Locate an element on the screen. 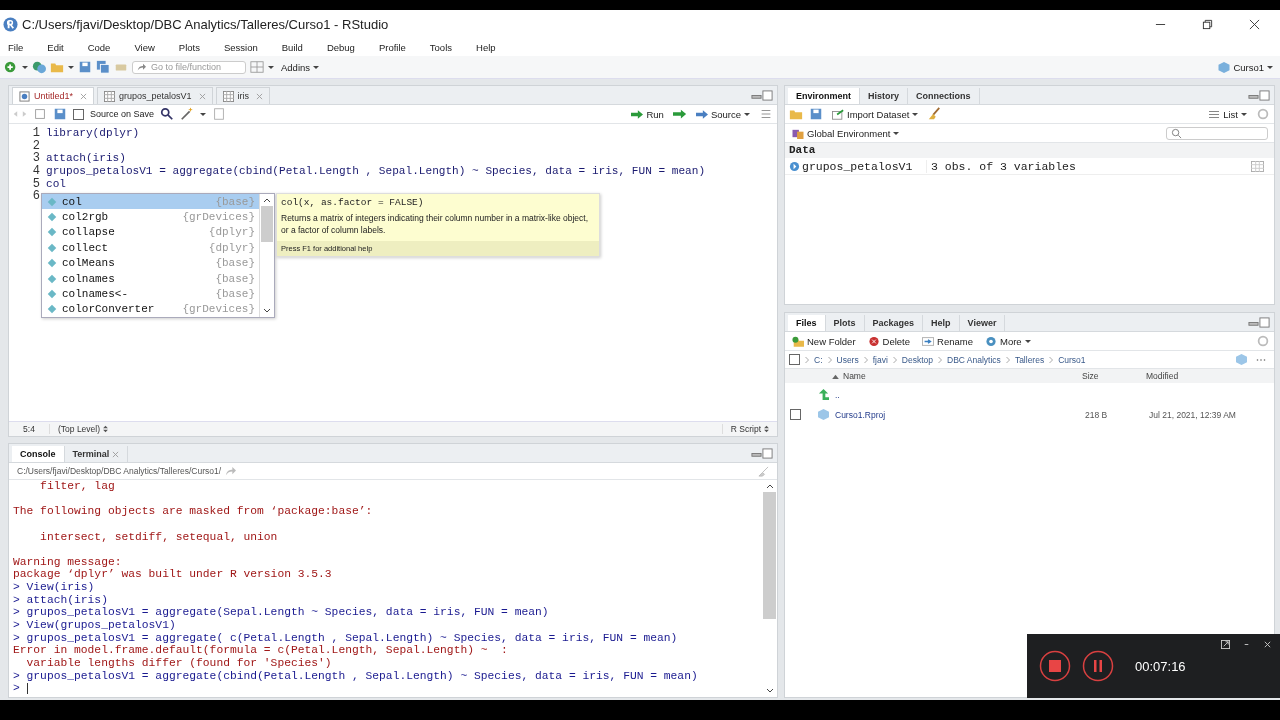  completion-item: col {base} is located at coordinates (150, 202).